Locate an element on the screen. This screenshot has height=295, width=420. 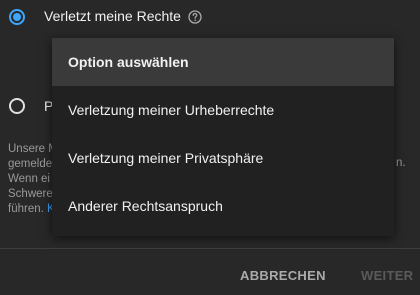
option-label-violates-rights: Verletzt meine Rechte is located at coordinates (112, 16).